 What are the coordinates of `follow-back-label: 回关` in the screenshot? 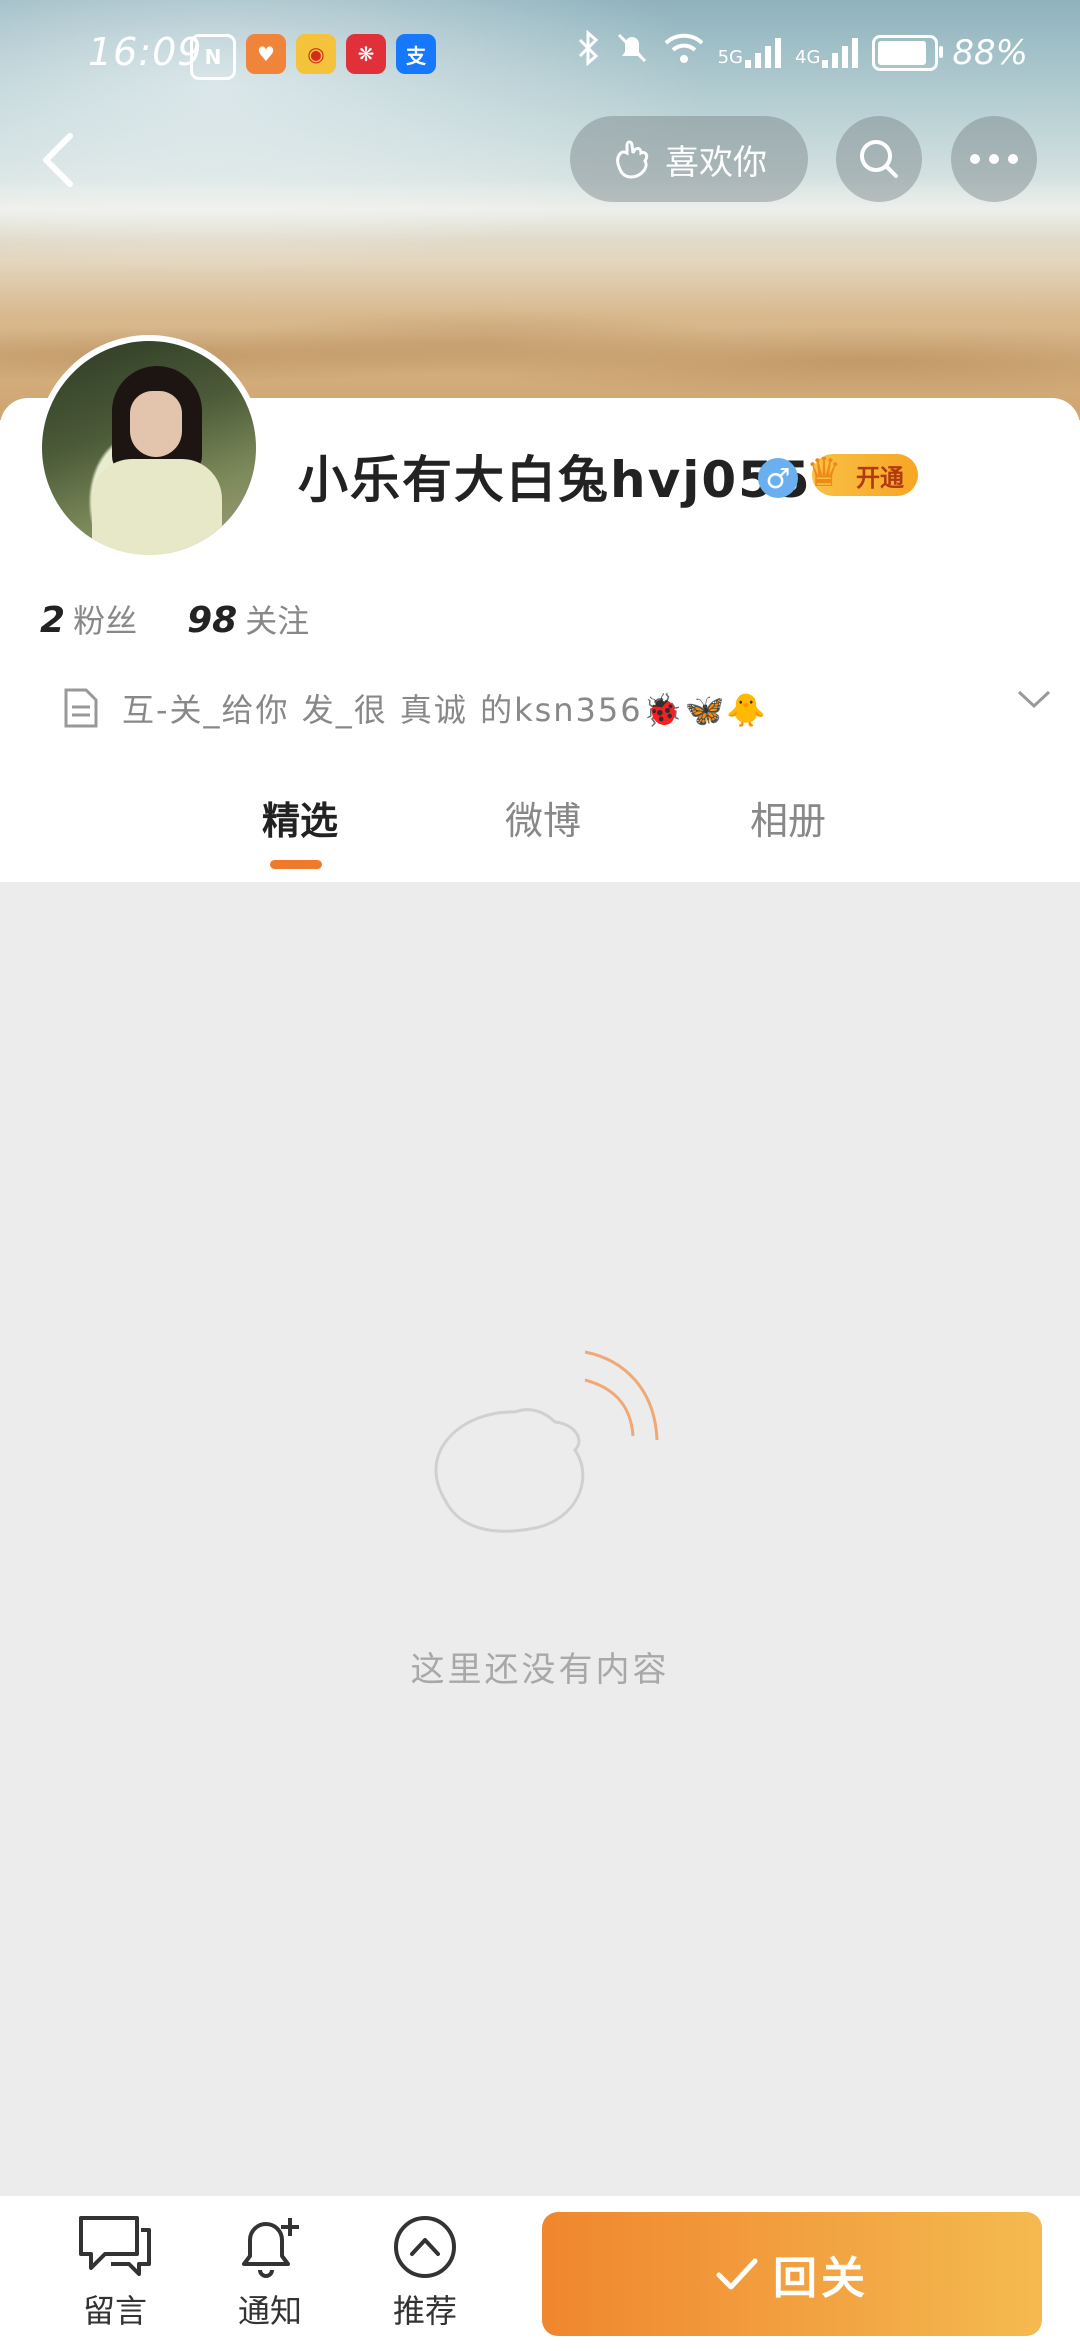 It's located at (821, 2278).